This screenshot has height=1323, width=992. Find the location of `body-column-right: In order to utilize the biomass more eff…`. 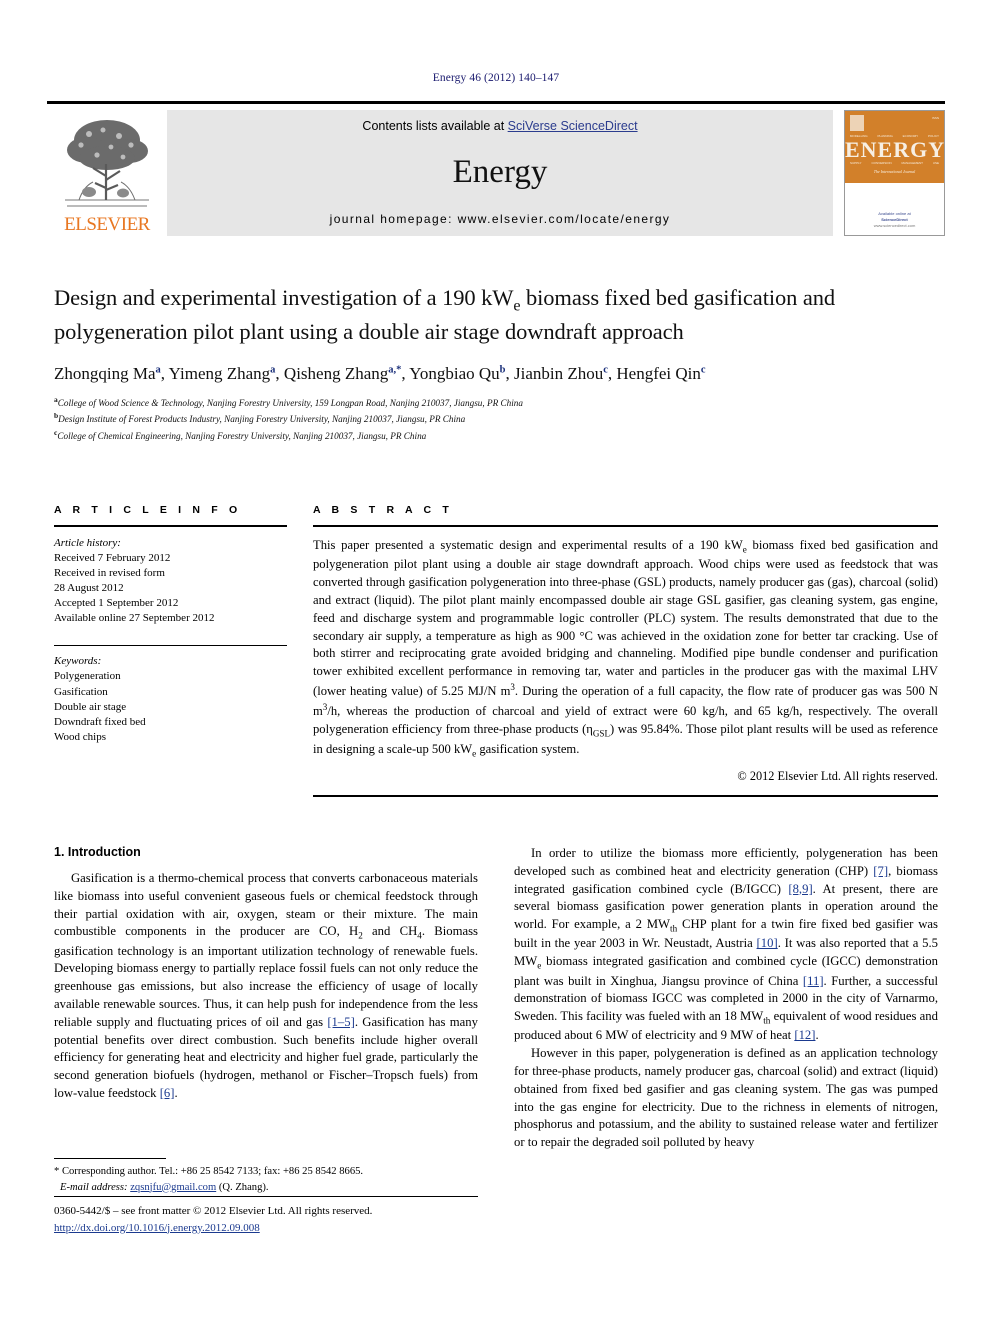

body-column-right: In order to utilize the biomass more eff… is located at coordinates (726, 998).